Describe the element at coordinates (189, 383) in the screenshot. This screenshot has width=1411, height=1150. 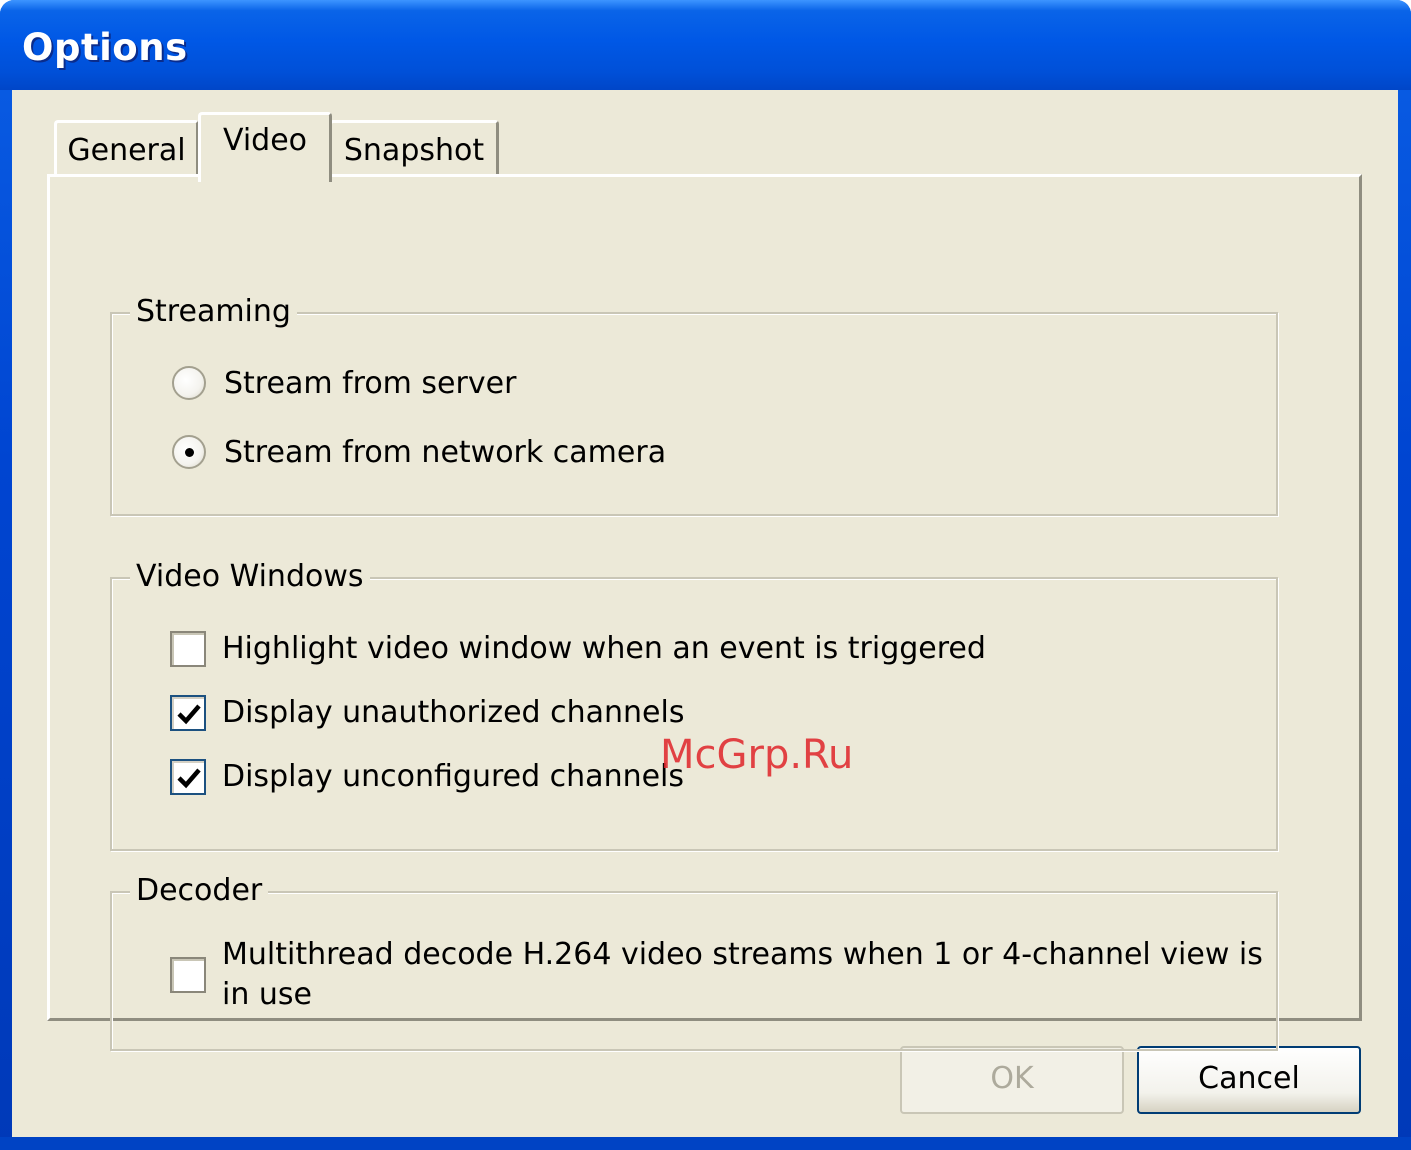
I see `radio-button-unselected` at that location.